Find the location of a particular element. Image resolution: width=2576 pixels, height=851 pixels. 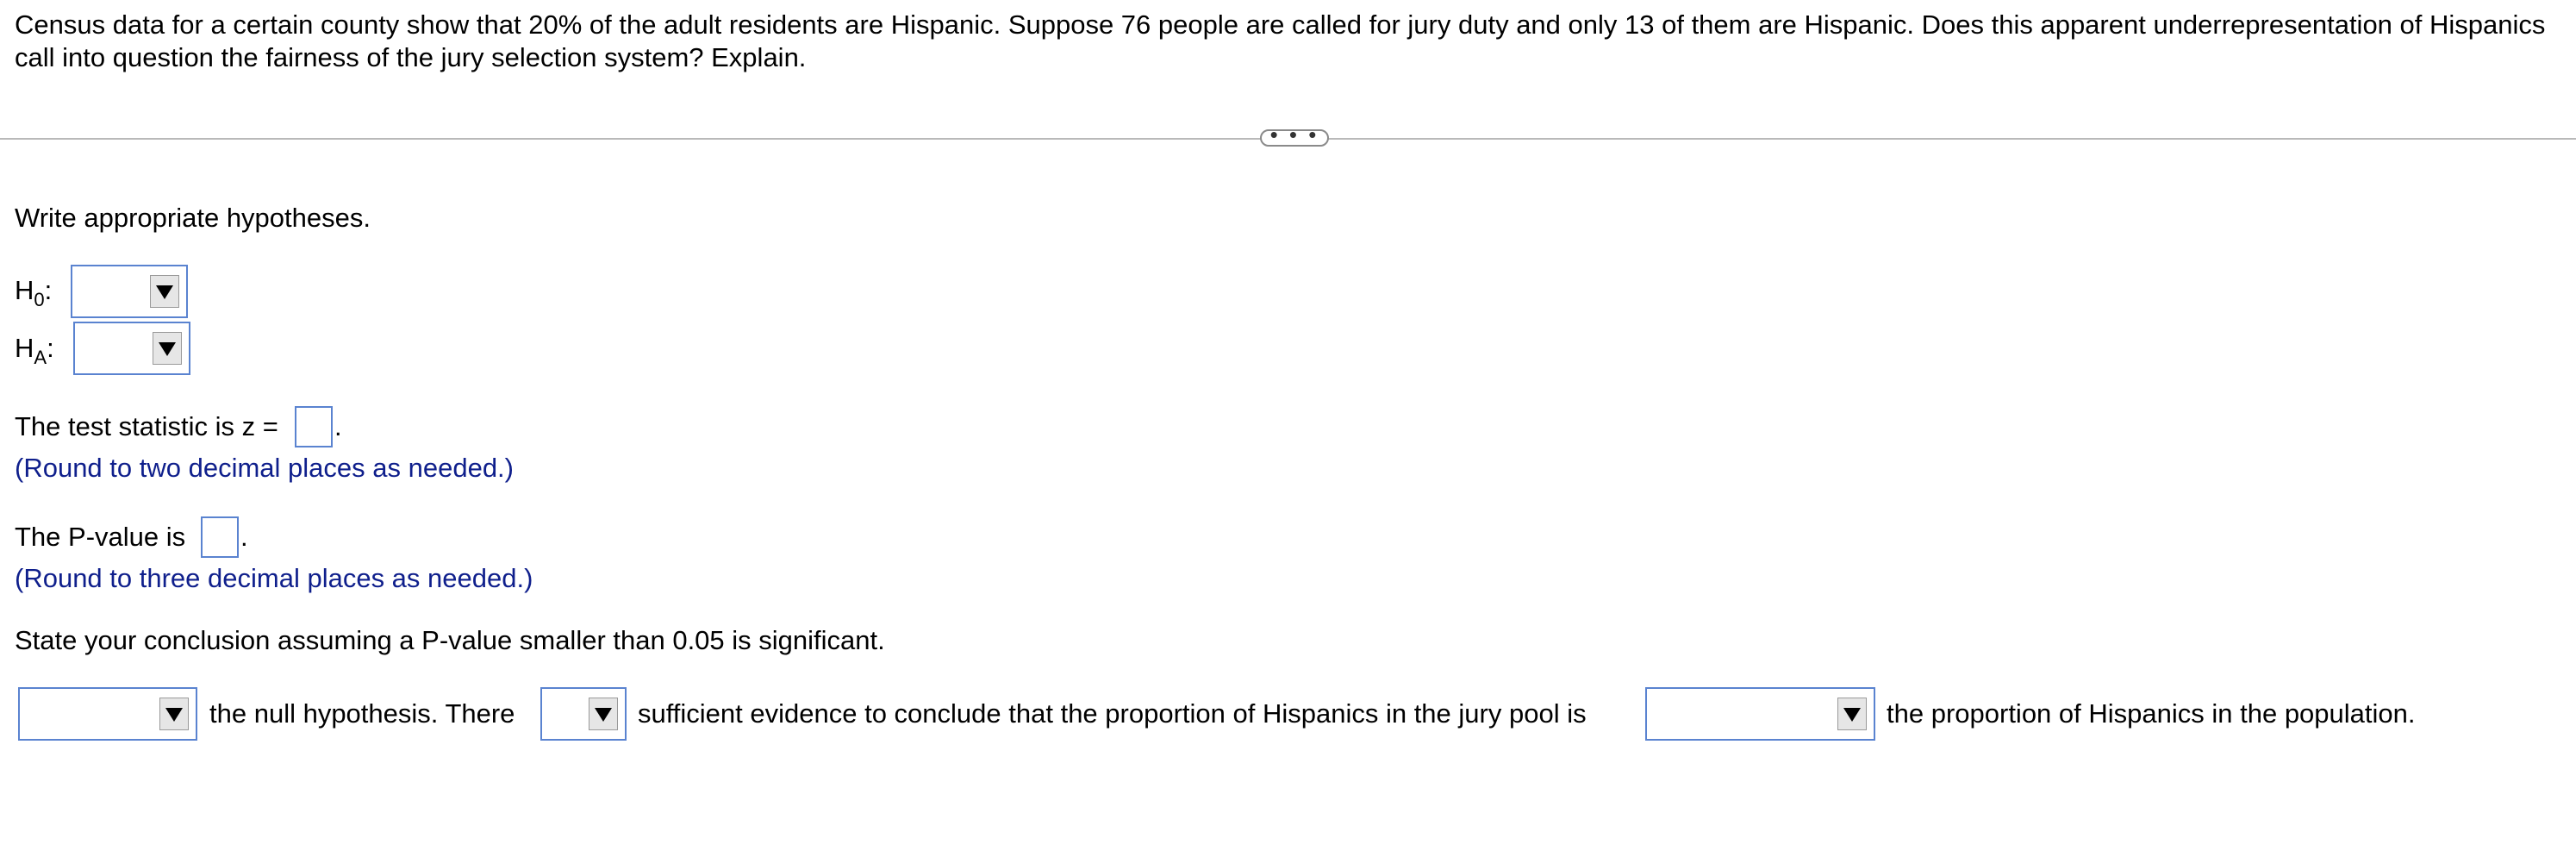

evidence-dropdown is located at coordinates (583, 714).